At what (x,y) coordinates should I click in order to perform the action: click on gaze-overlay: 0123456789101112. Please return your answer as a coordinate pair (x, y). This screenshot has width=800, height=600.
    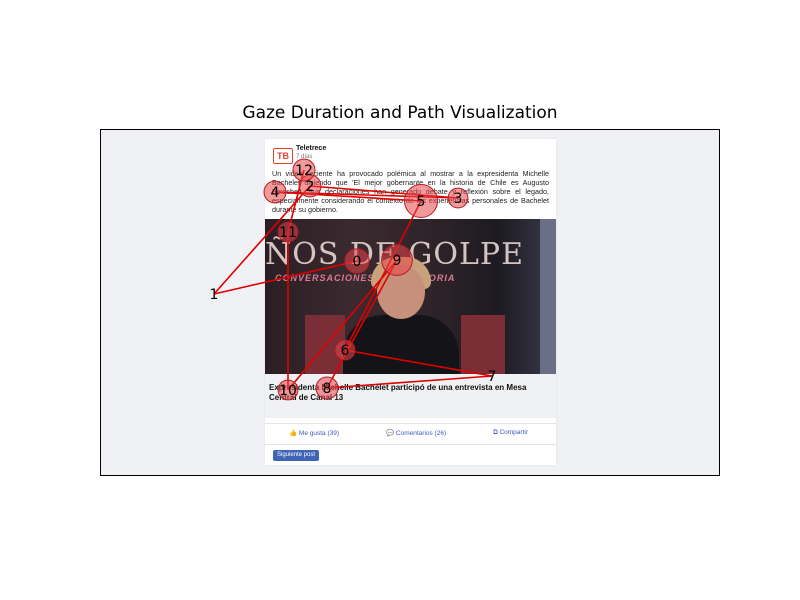
    Looking at the image, I should click on (353, 279).